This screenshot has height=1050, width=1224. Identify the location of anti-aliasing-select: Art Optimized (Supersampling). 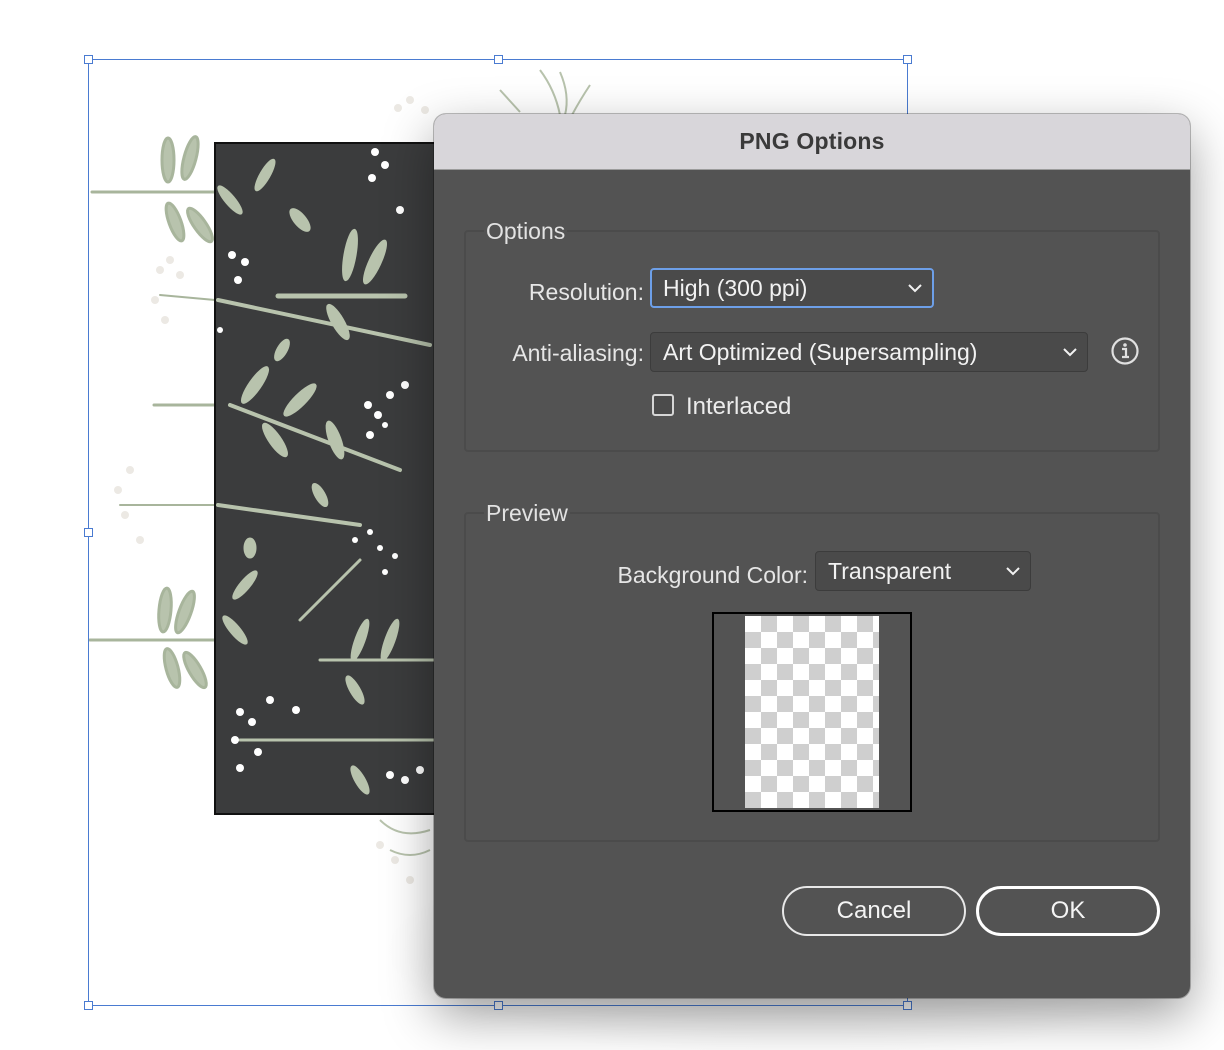
(869, 352).